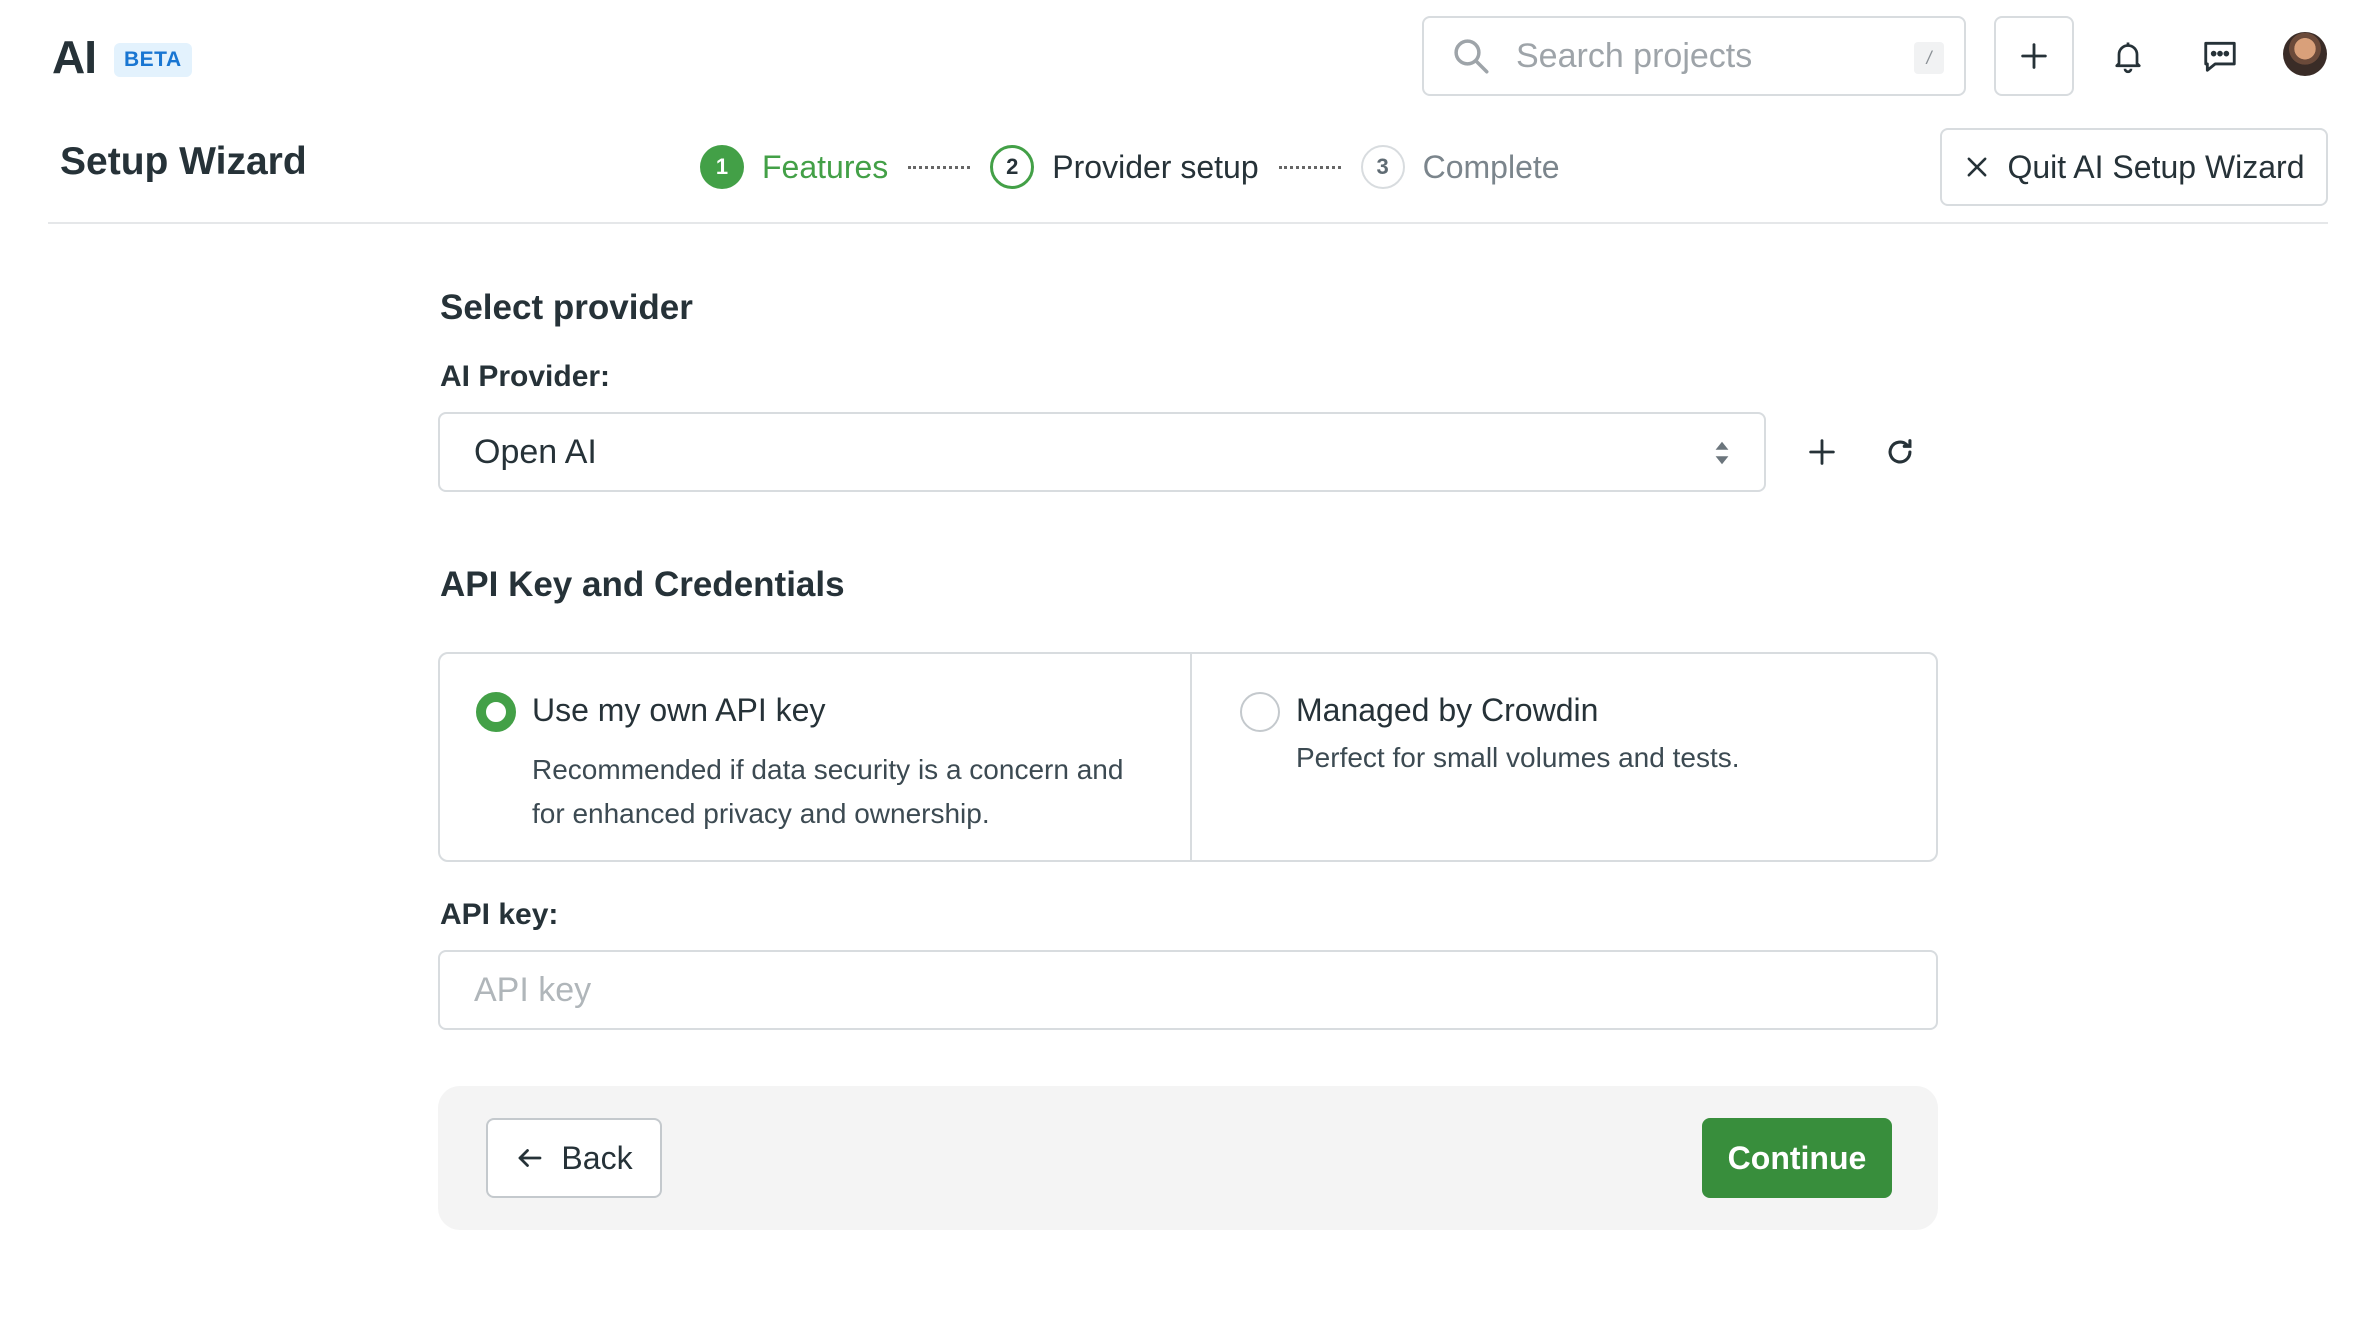 This screenshot has height=1329, width=2376. I want to click on messages-button, so click(2220, 56).